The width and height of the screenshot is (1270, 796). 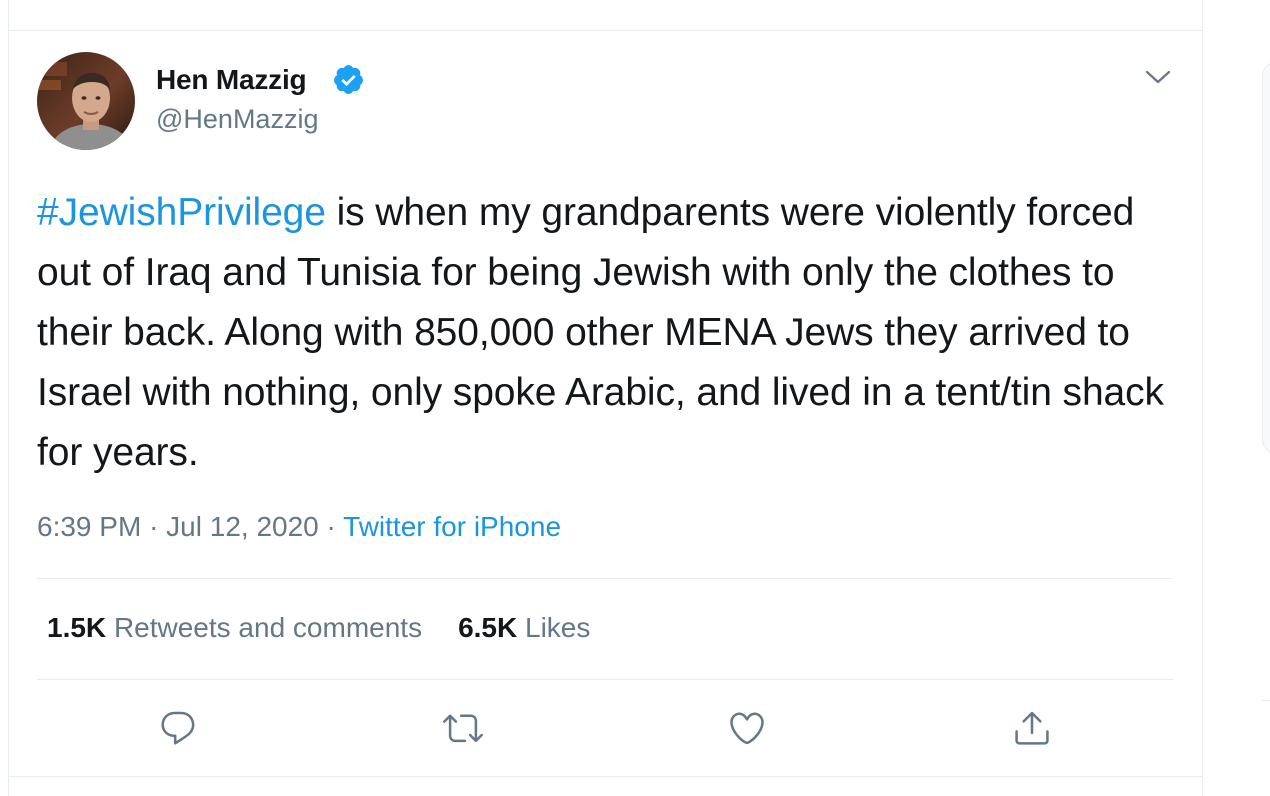 I want to click on retweets-stat: 1.5K Retweets and comments, so click(x=234, y=628).